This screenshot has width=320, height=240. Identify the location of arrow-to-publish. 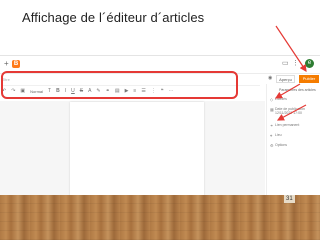
(291, 48).